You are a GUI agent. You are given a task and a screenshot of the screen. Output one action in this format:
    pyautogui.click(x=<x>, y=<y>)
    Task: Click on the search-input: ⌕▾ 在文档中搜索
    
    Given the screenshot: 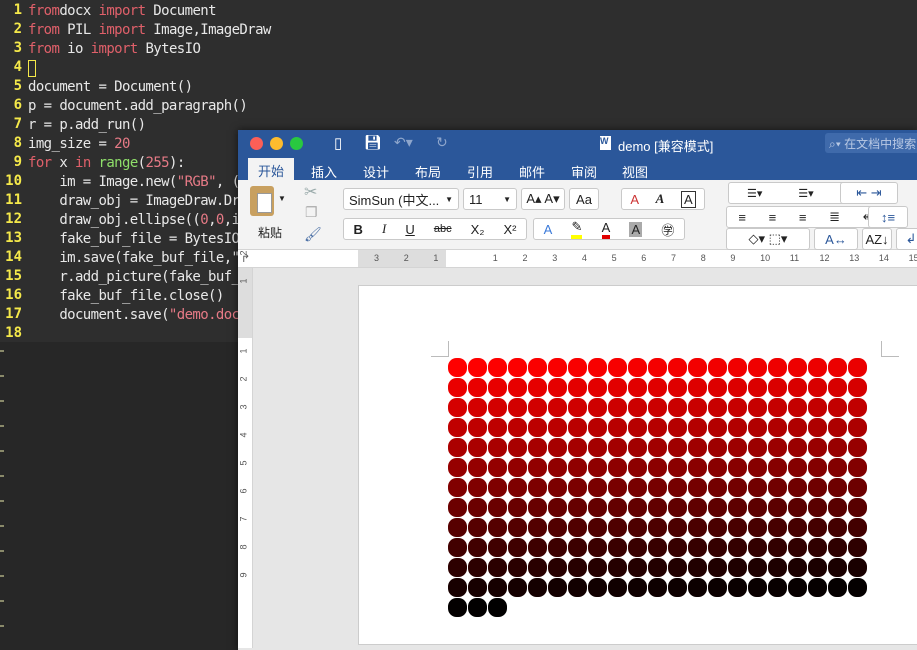 What is the action you would take?
    pyautogui.click(x=871, y=143)
    